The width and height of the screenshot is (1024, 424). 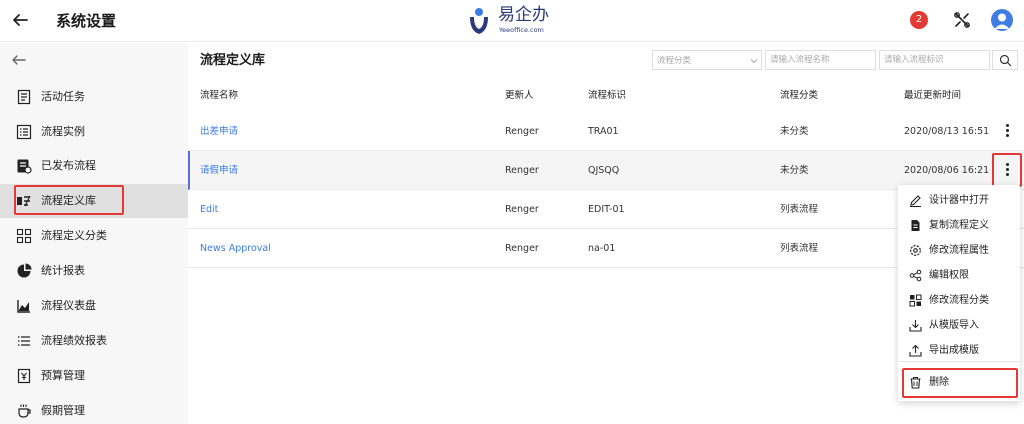 What do you see at coordinates (68, 165) in the screenshot?
I see `sidebar-item-label: 已发布流程` at bounding box center [68, 165].